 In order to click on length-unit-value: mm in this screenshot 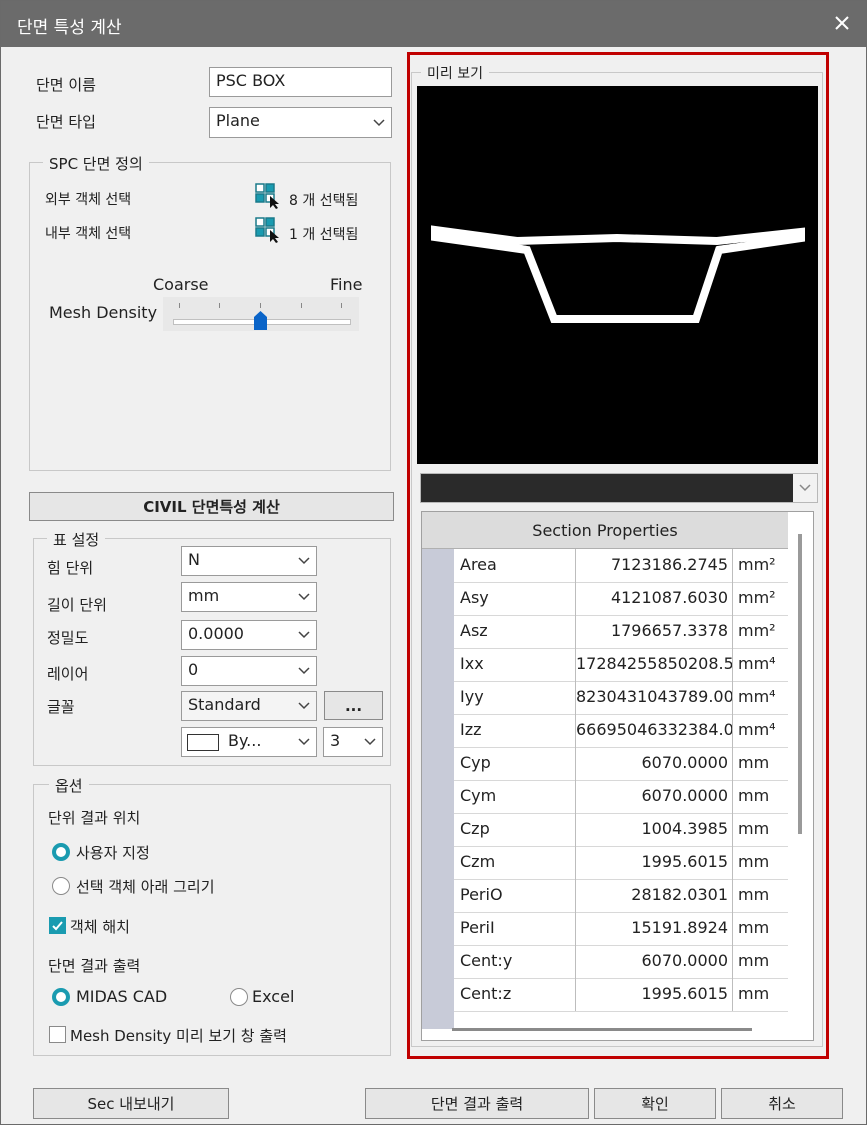, I will do `click(204, 595)`.